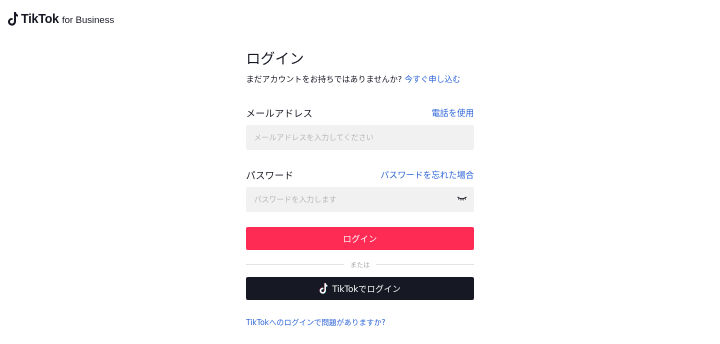 The width and height of the screenshot is (720, 344). I want to click on tiktok-business-logo: TikTok for Business, so click(61, 19).